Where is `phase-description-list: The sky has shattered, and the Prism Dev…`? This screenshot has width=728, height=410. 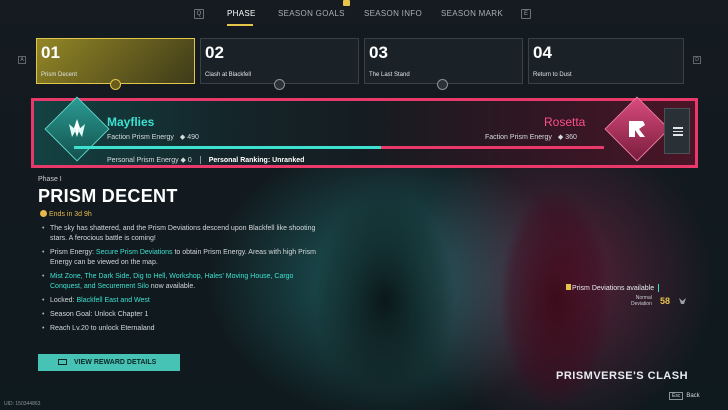 phase-description-list: The sky has shattered, and the Prism Dev… is located at coordinates (182, 281).